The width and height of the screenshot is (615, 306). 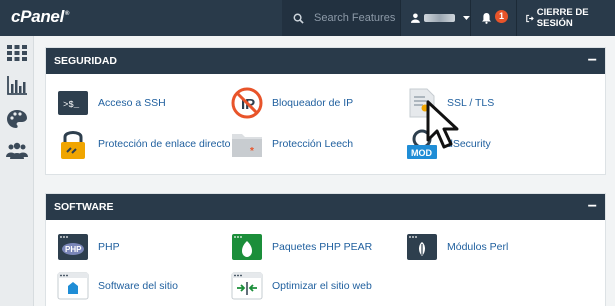 What do you see at coordinates (466, 18) in the screenshot?
I see `chevron-down-icon` at bounding box center [466, 18].